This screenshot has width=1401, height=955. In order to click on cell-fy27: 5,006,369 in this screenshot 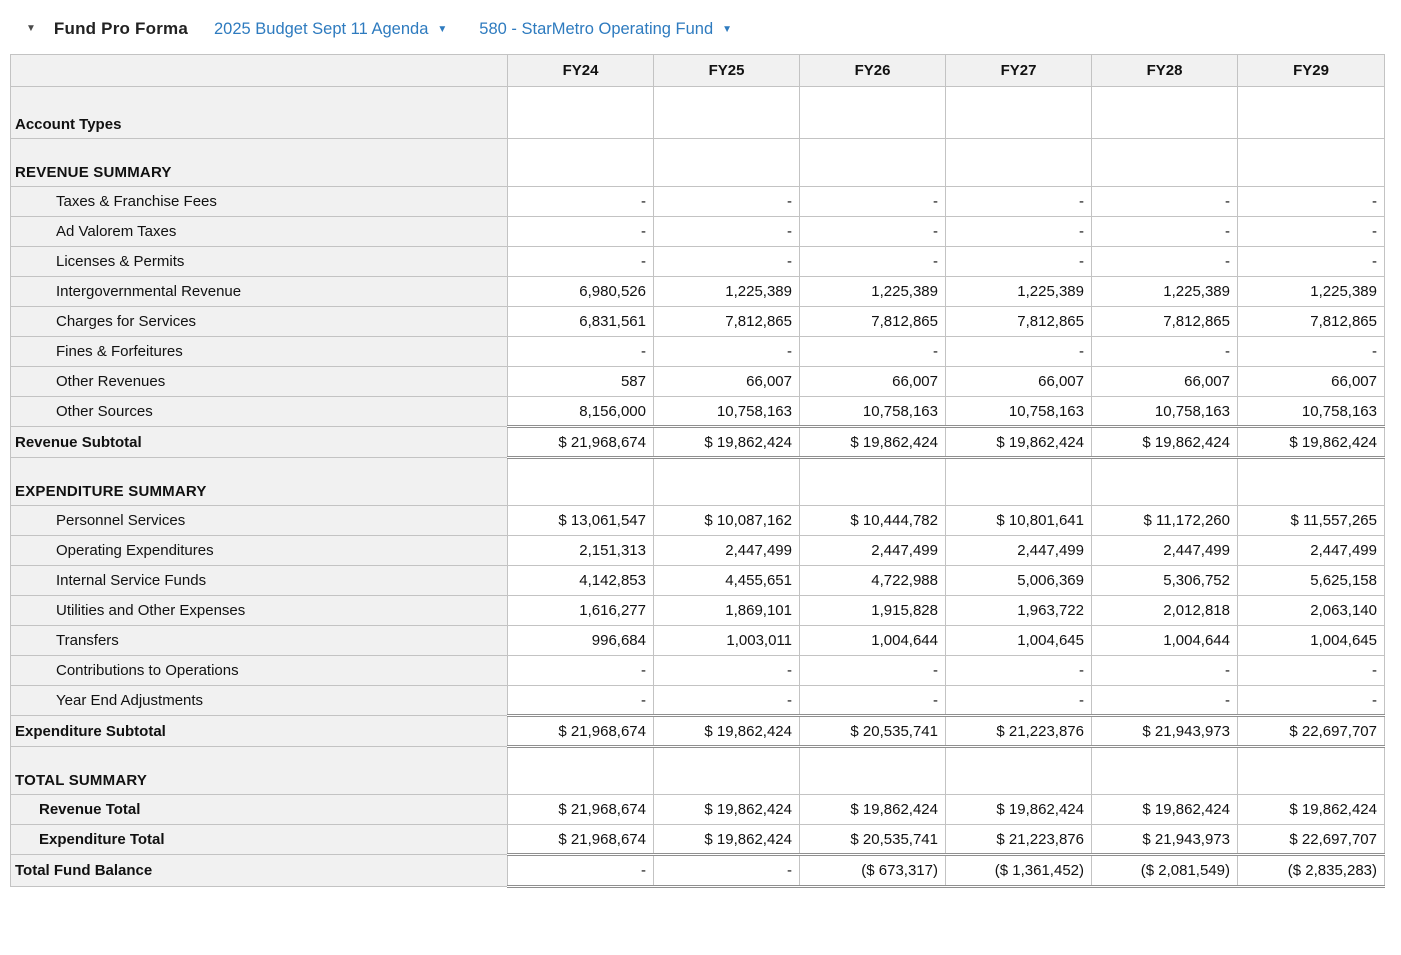, I will do `click(1018, 580)`.